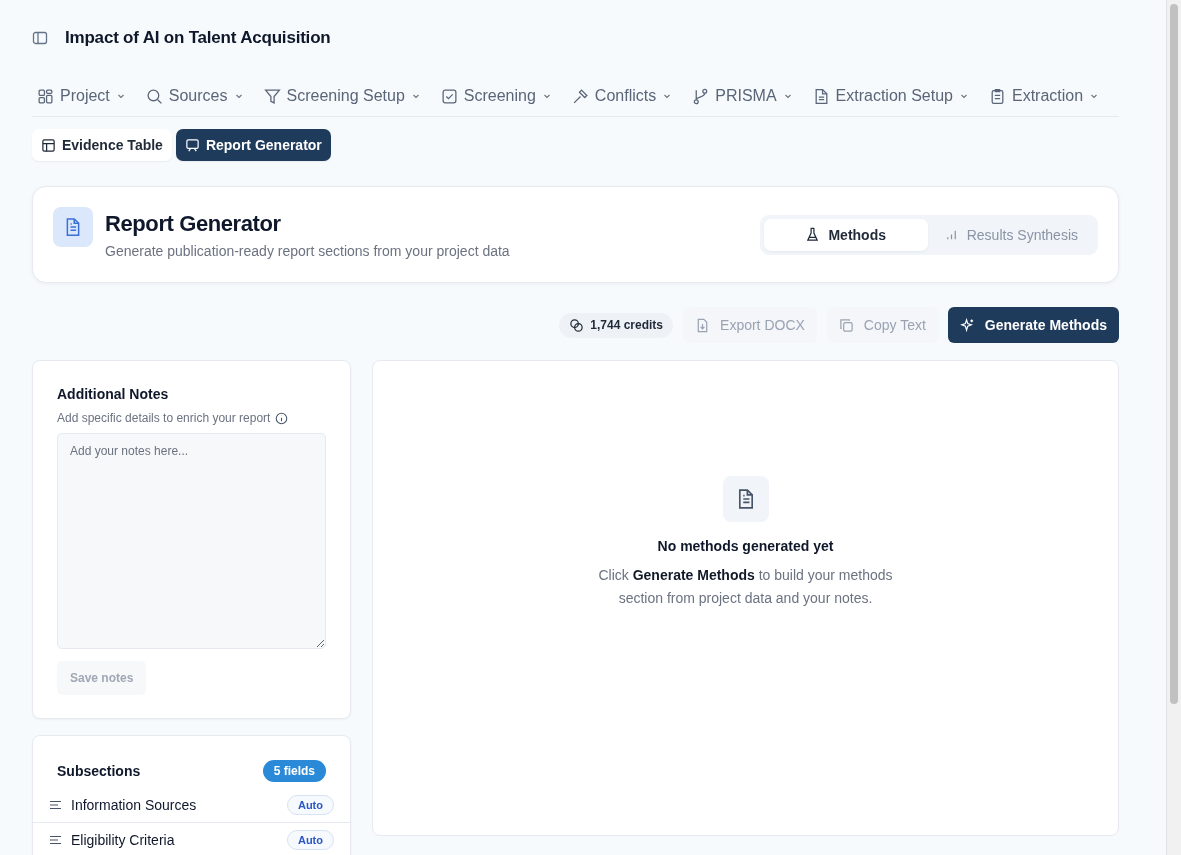  Describe the element at coordinates (294, 771) in the screenshot. I see `field-count-badge: 5 fields` at that location.